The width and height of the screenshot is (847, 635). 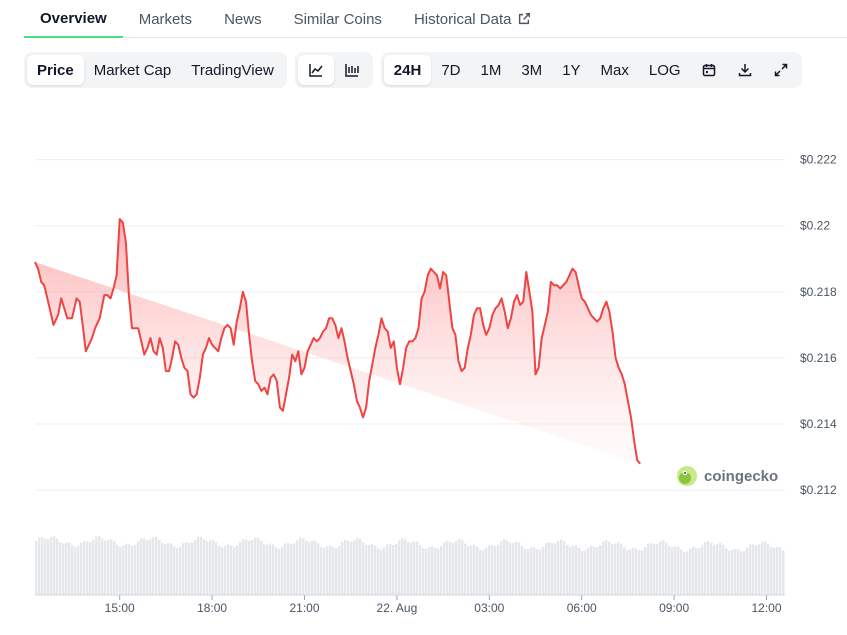 I want to click on line-chart-button, so click(x=315, y=70).